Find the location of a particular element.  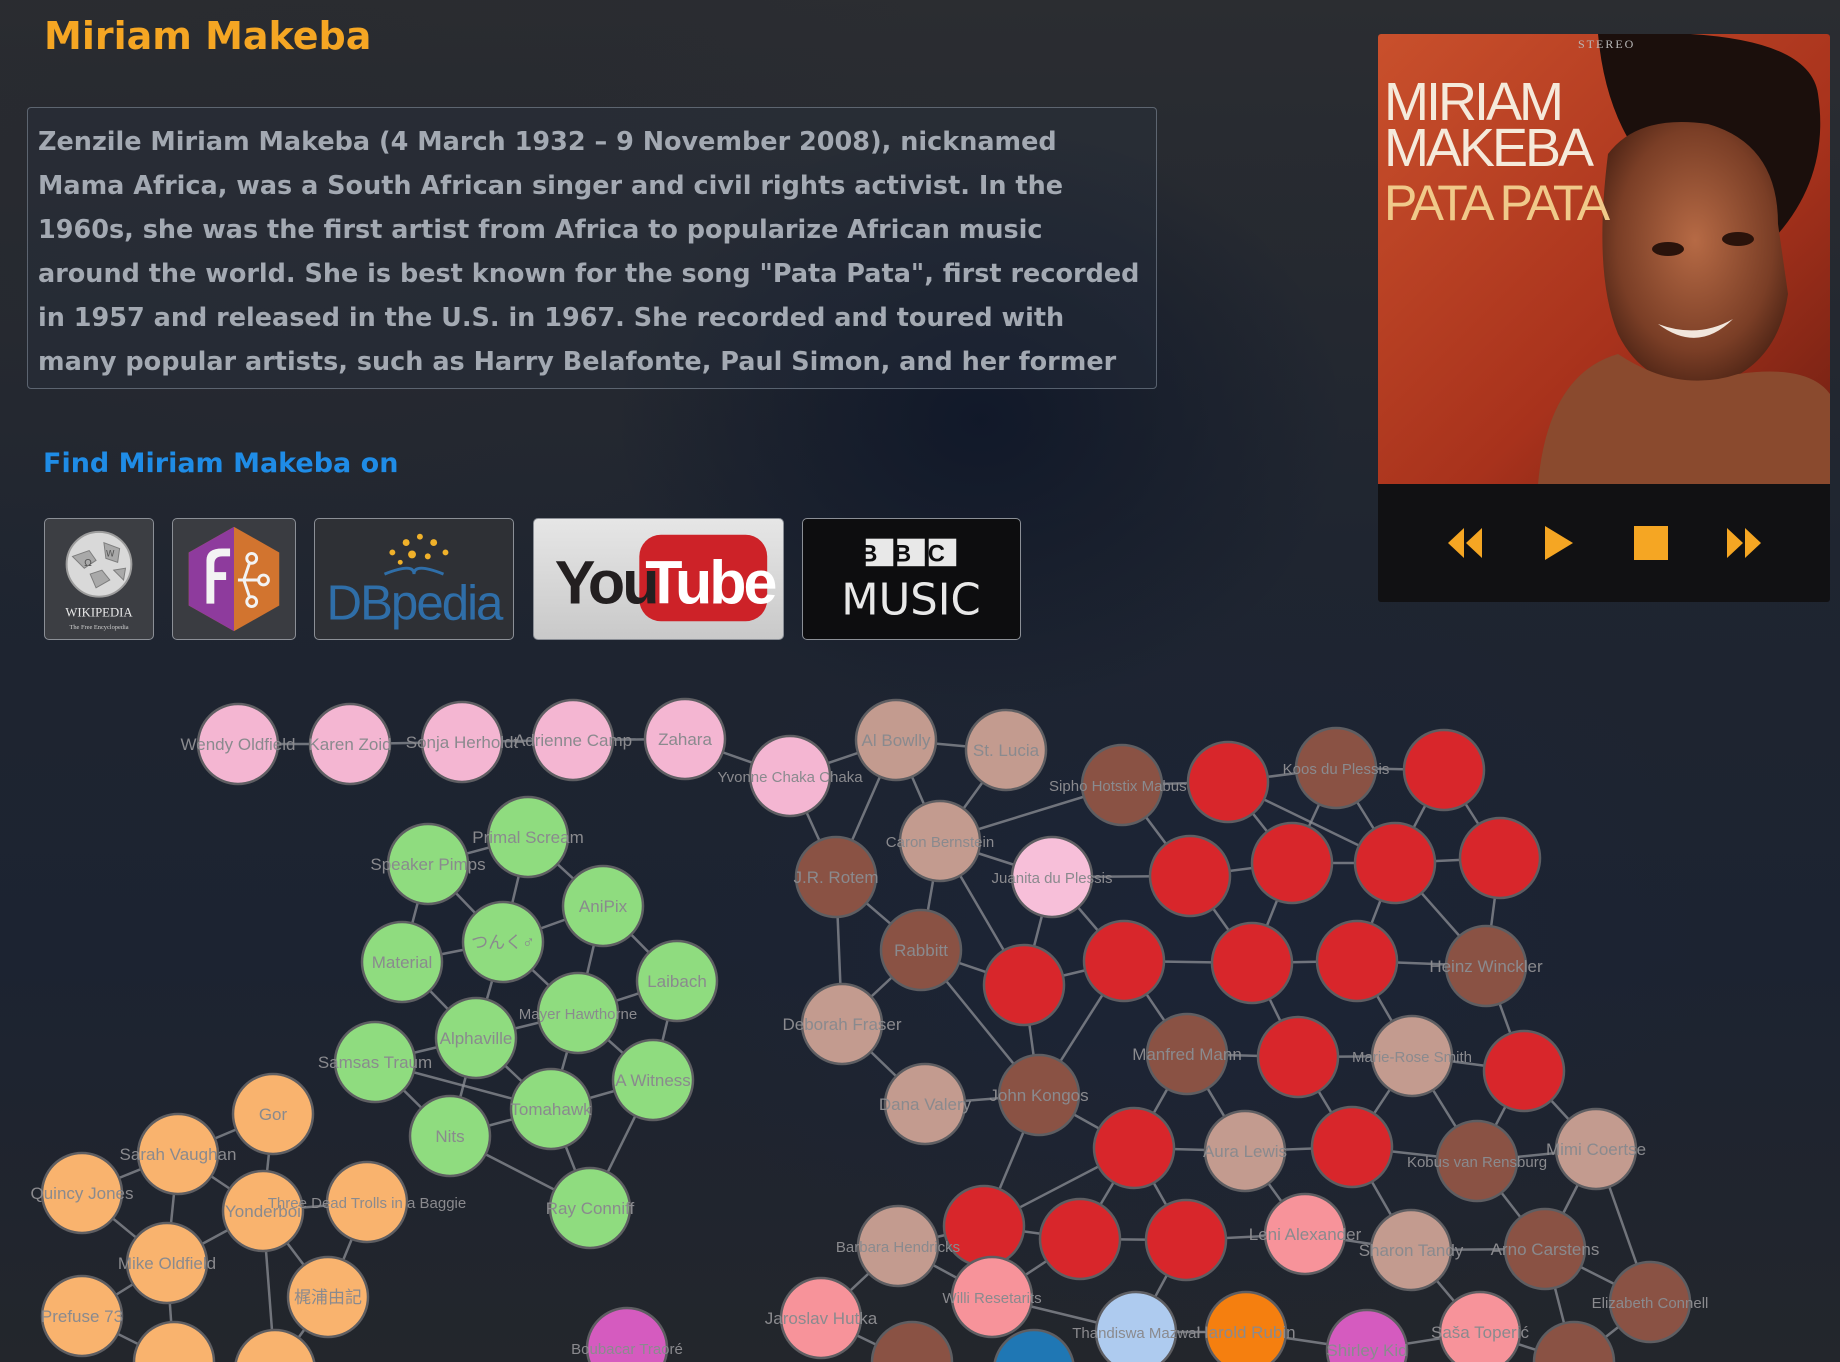

artist-node-sasa: Saša Toperić is located at coordinates (1480, 1326).